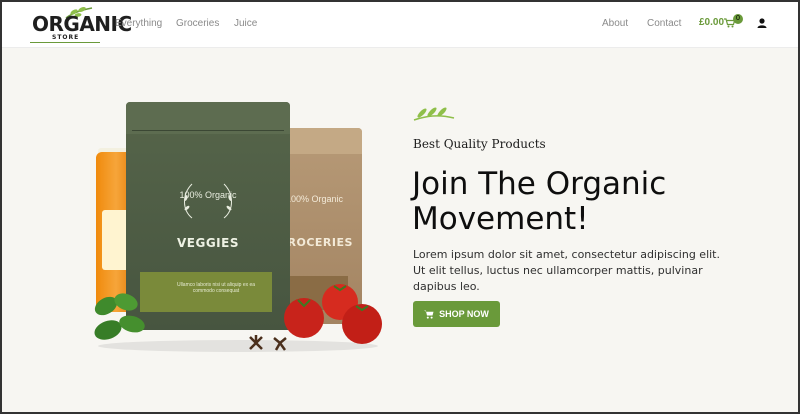 Image resolution: width=800 pixels, height=414 pixels. What do you see at coordinates (79, 25) in the screenshot?
I see `logo: ORGANIC STORE` at bounding box center [79, 25].